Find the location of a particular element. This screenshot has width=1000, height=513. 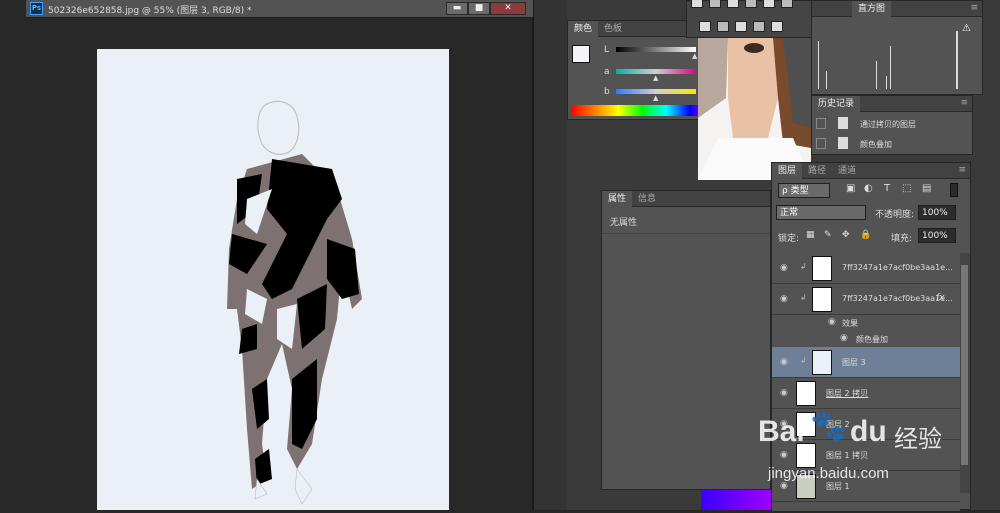

tab-channels: 通道 is located at coordinates (847, 171).